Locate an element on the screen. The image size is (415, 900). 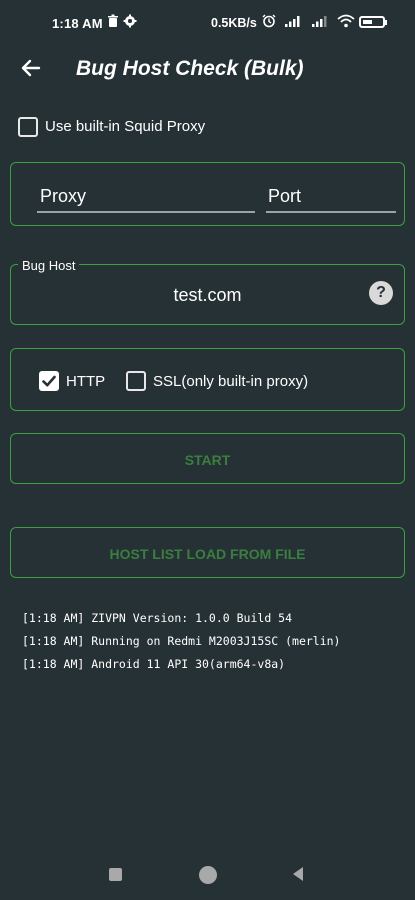
http-checkbox is located at coordinates (49, 381).